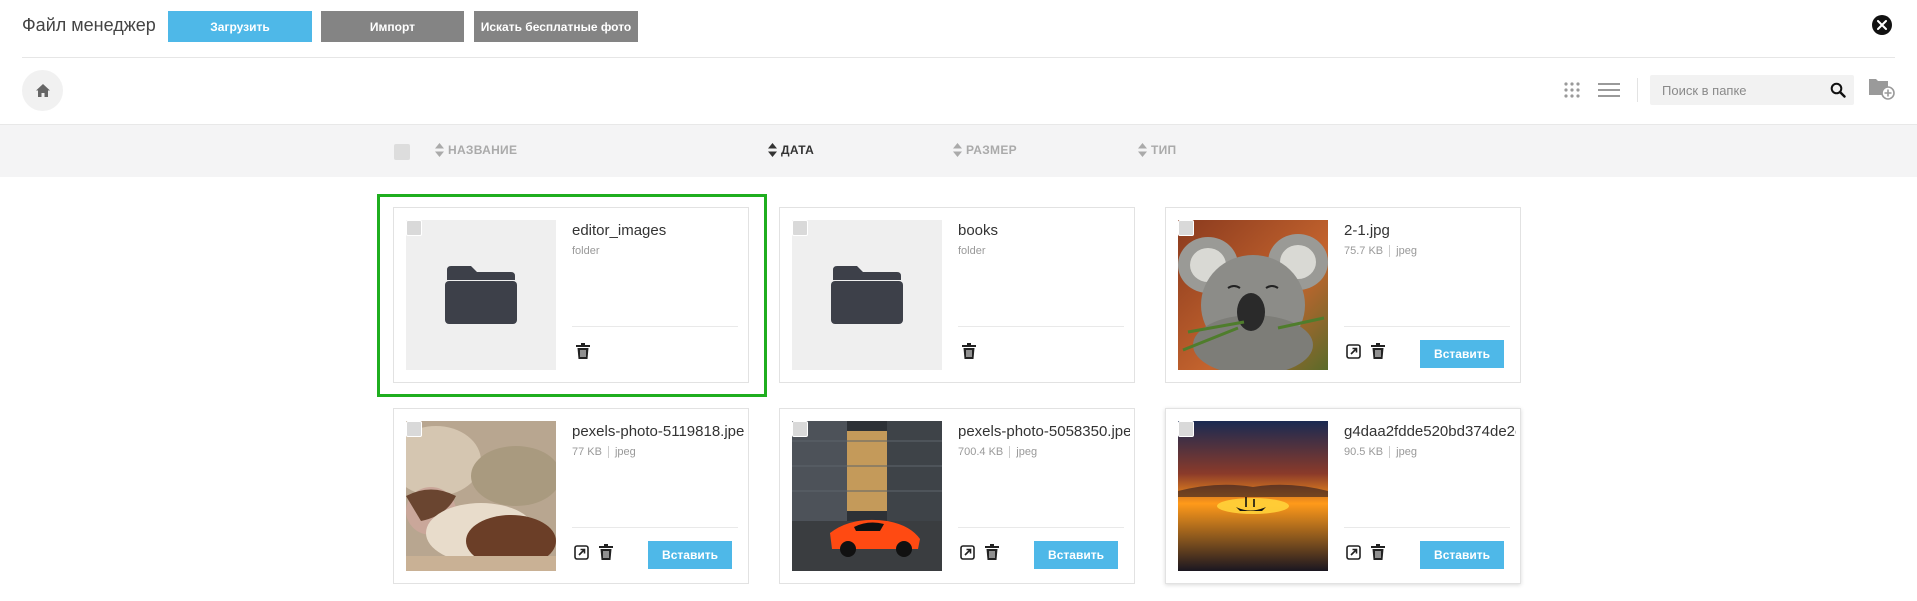 This screenshot has height=601, width=1917. Describe the element at coordinates (1430, 230) in the screenshot. I see `item-name: 2-1.jpg` at that location.